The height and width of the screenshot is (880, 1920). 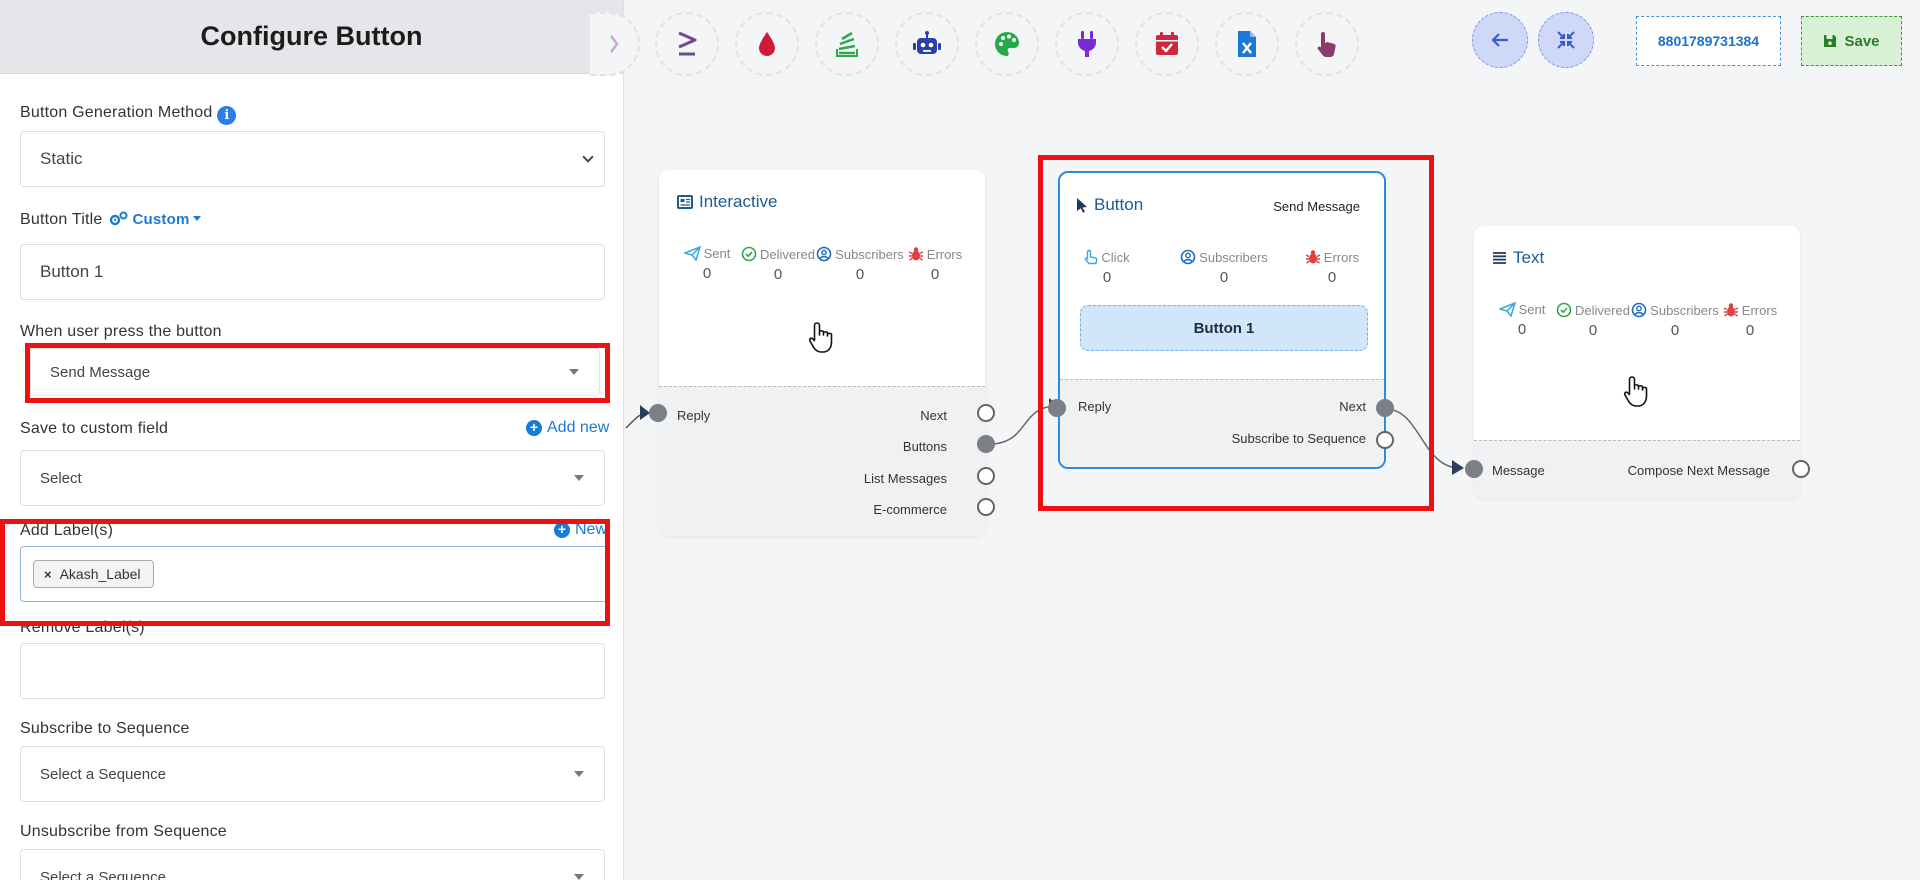 What do you see at coordinates (1698, 470) in the screenshot?
I see `compose-next-message-port-label: Compose Next Message` at bounding box center [1698, 470].